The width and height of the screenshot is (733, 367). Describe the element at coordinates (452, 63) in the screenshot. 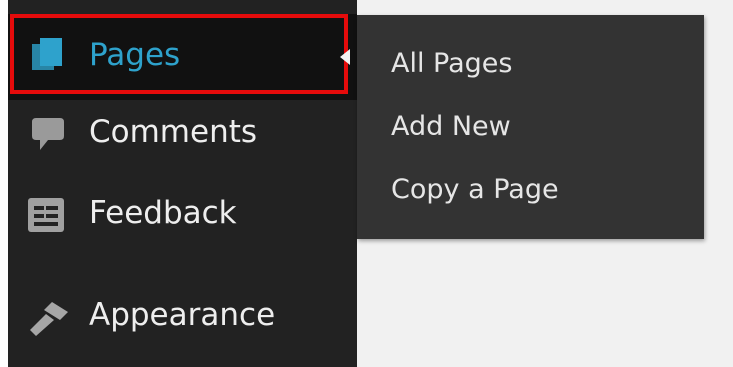

I see `submenu-item-all-pages: All Pages` at that location.